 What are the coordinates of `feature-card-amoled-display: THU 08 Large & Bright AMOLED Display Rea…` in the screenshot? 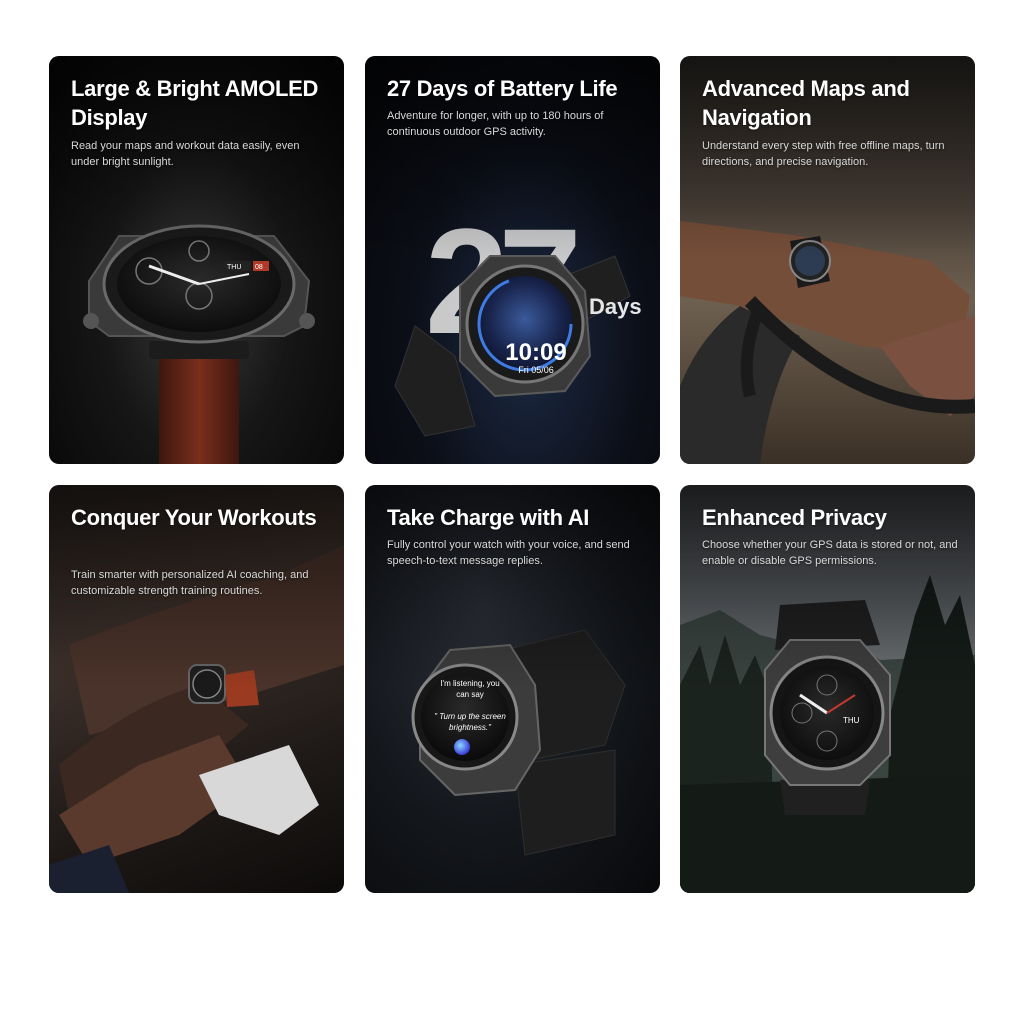 It's located at (196, 260).